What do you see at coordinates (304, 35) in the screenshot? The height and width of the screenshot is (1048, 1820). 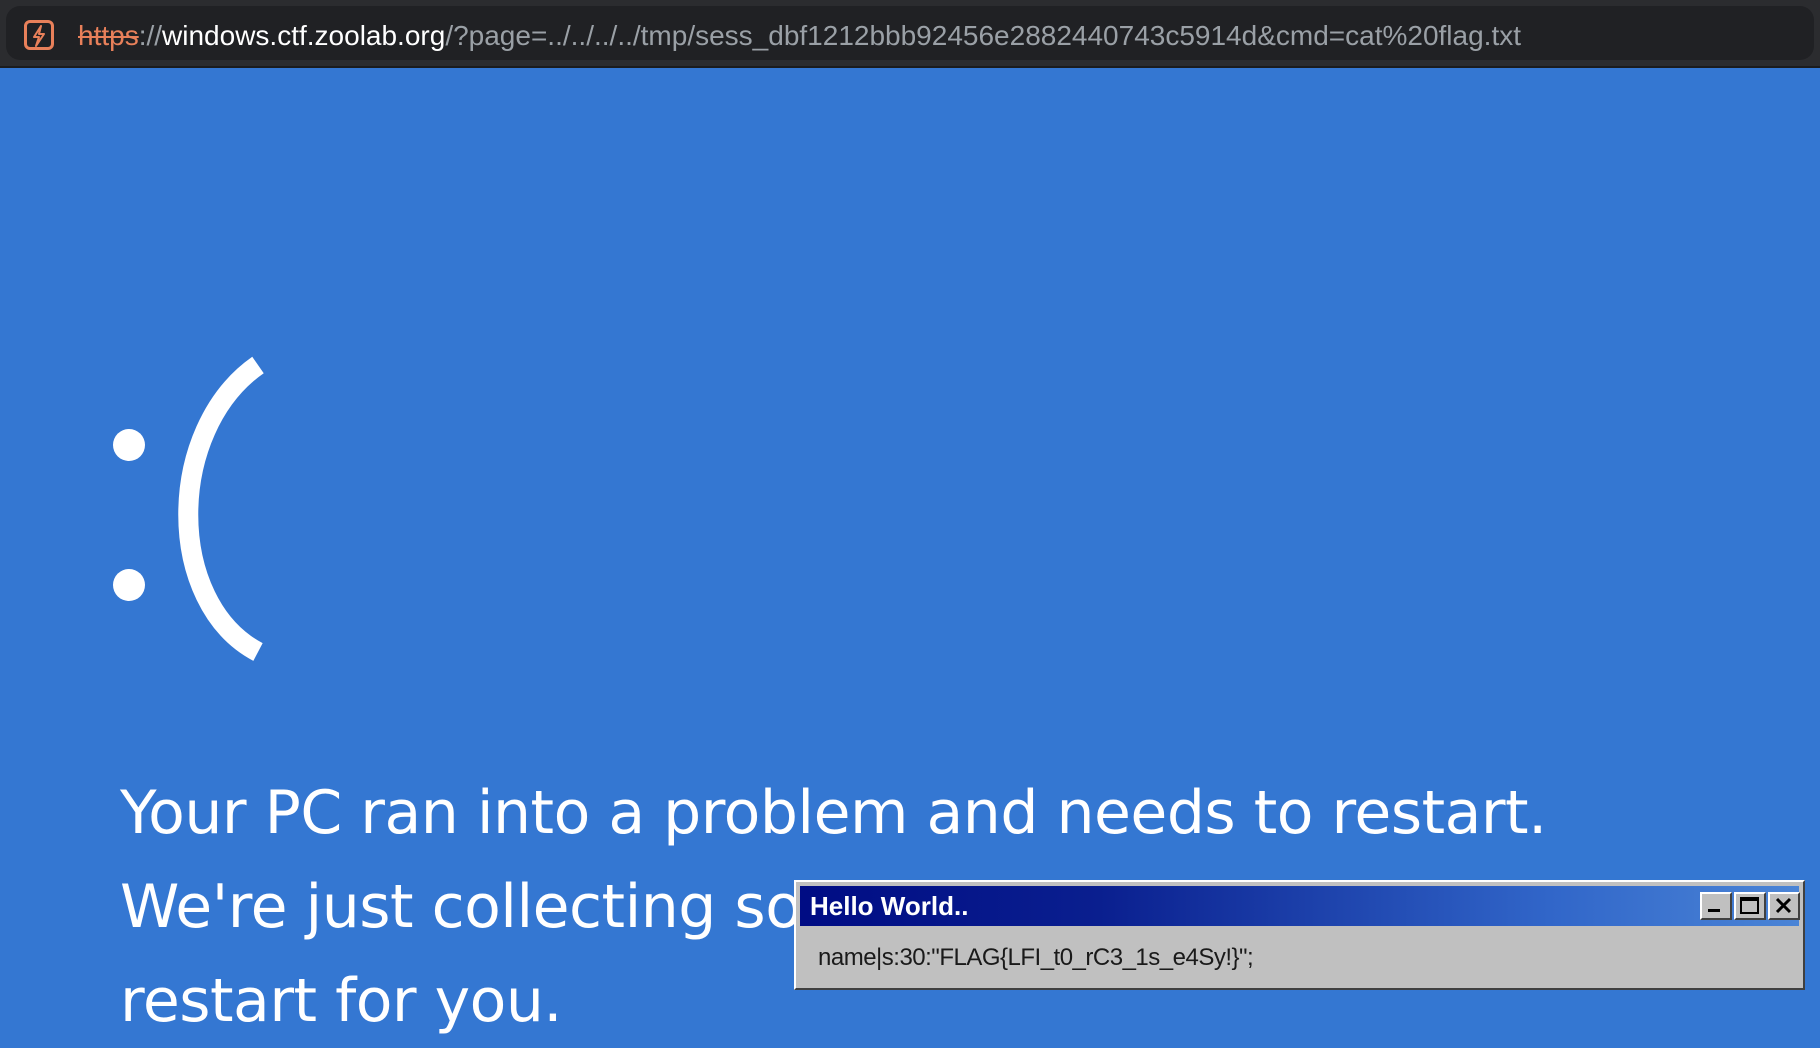 I see `url-host: windows.ctf.zoolab.org` at bounding box center [304, 35].